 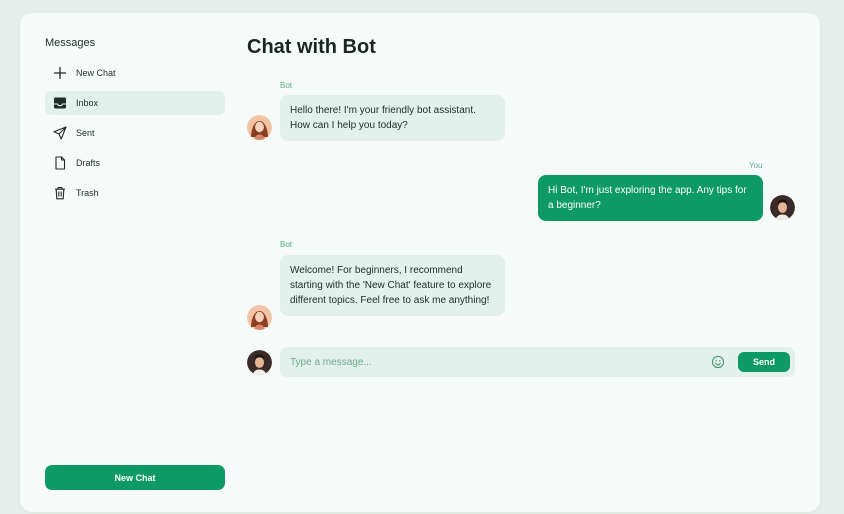 I want to click on page-title: Chat with Bot, so click(x=311, y=47).